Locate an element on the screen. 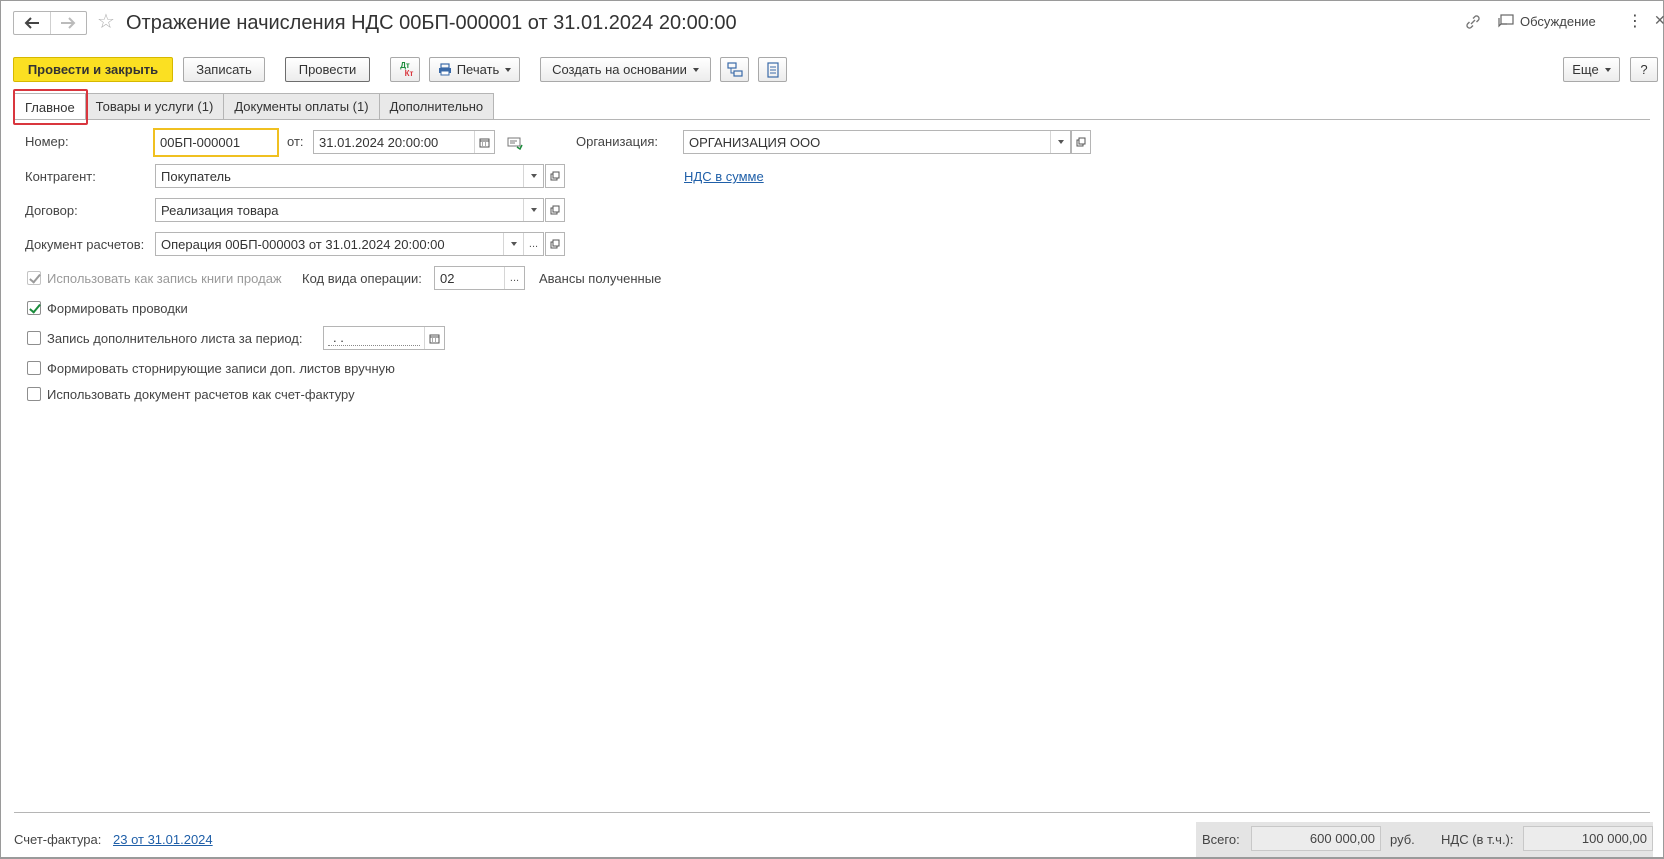 This screenshot has height=859, width=1664. report-button is located at coordinates (772, 69).